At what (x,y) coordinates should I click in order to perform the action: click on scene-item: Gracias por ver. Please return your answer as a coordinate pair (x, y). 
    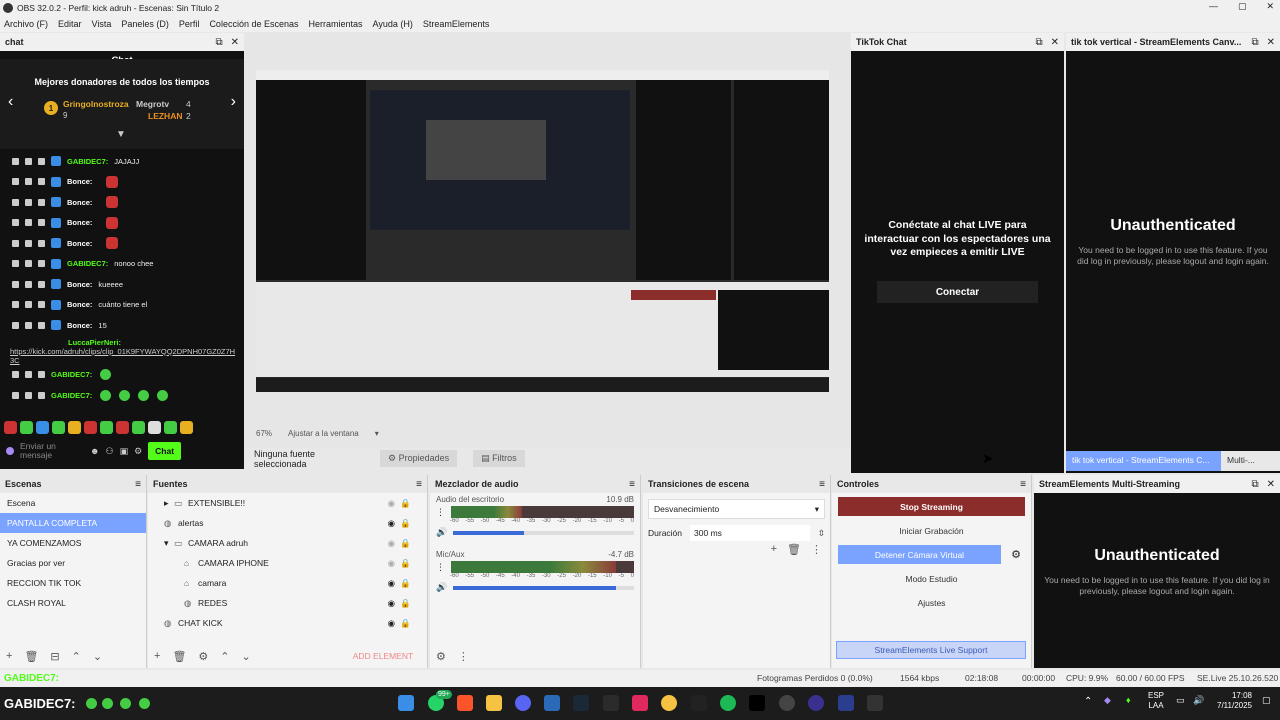
    Looking at the image, I should click on (73, 563).